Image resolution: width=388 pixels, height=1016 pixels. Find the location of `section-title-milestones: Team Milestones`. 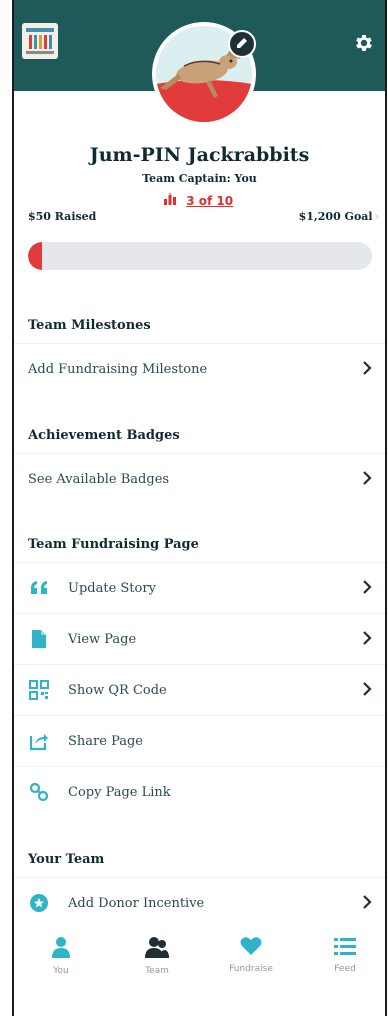

section-title-milestones: Team Milestones is located at coordinates (89, 325).